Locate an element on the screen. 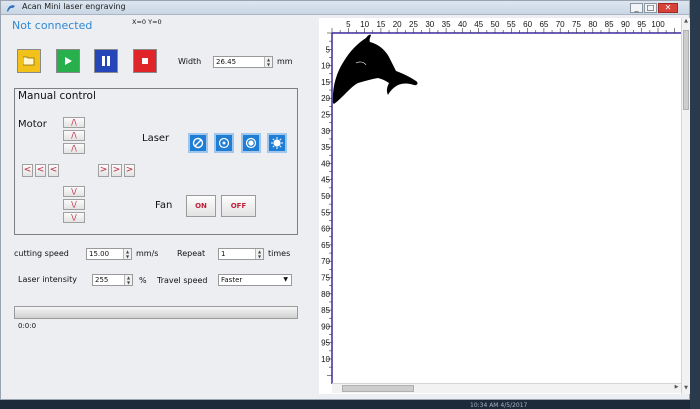 The width and height of the screenshot is (700, 409). width-label: Width is located at coordinates (190, 61).